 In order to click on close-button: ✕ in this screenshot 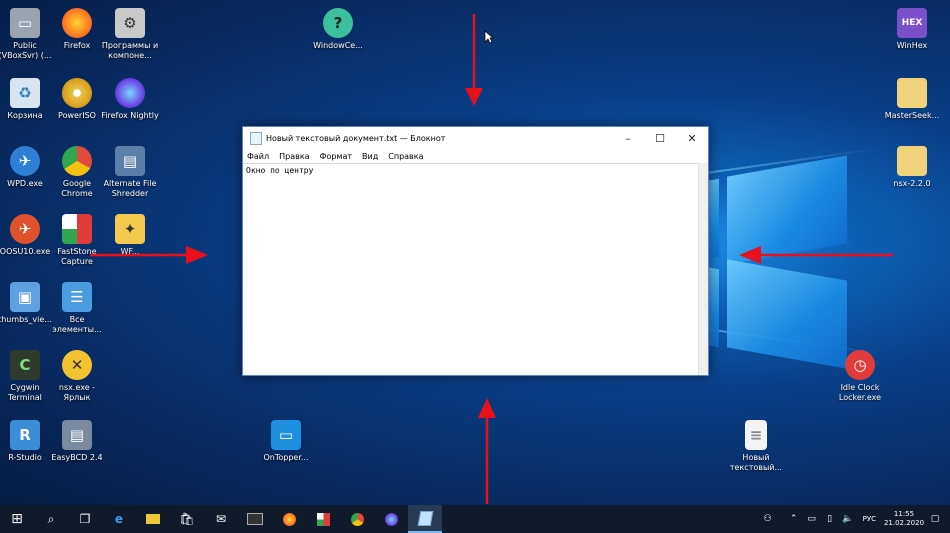, I will do `click(692, 138)`.